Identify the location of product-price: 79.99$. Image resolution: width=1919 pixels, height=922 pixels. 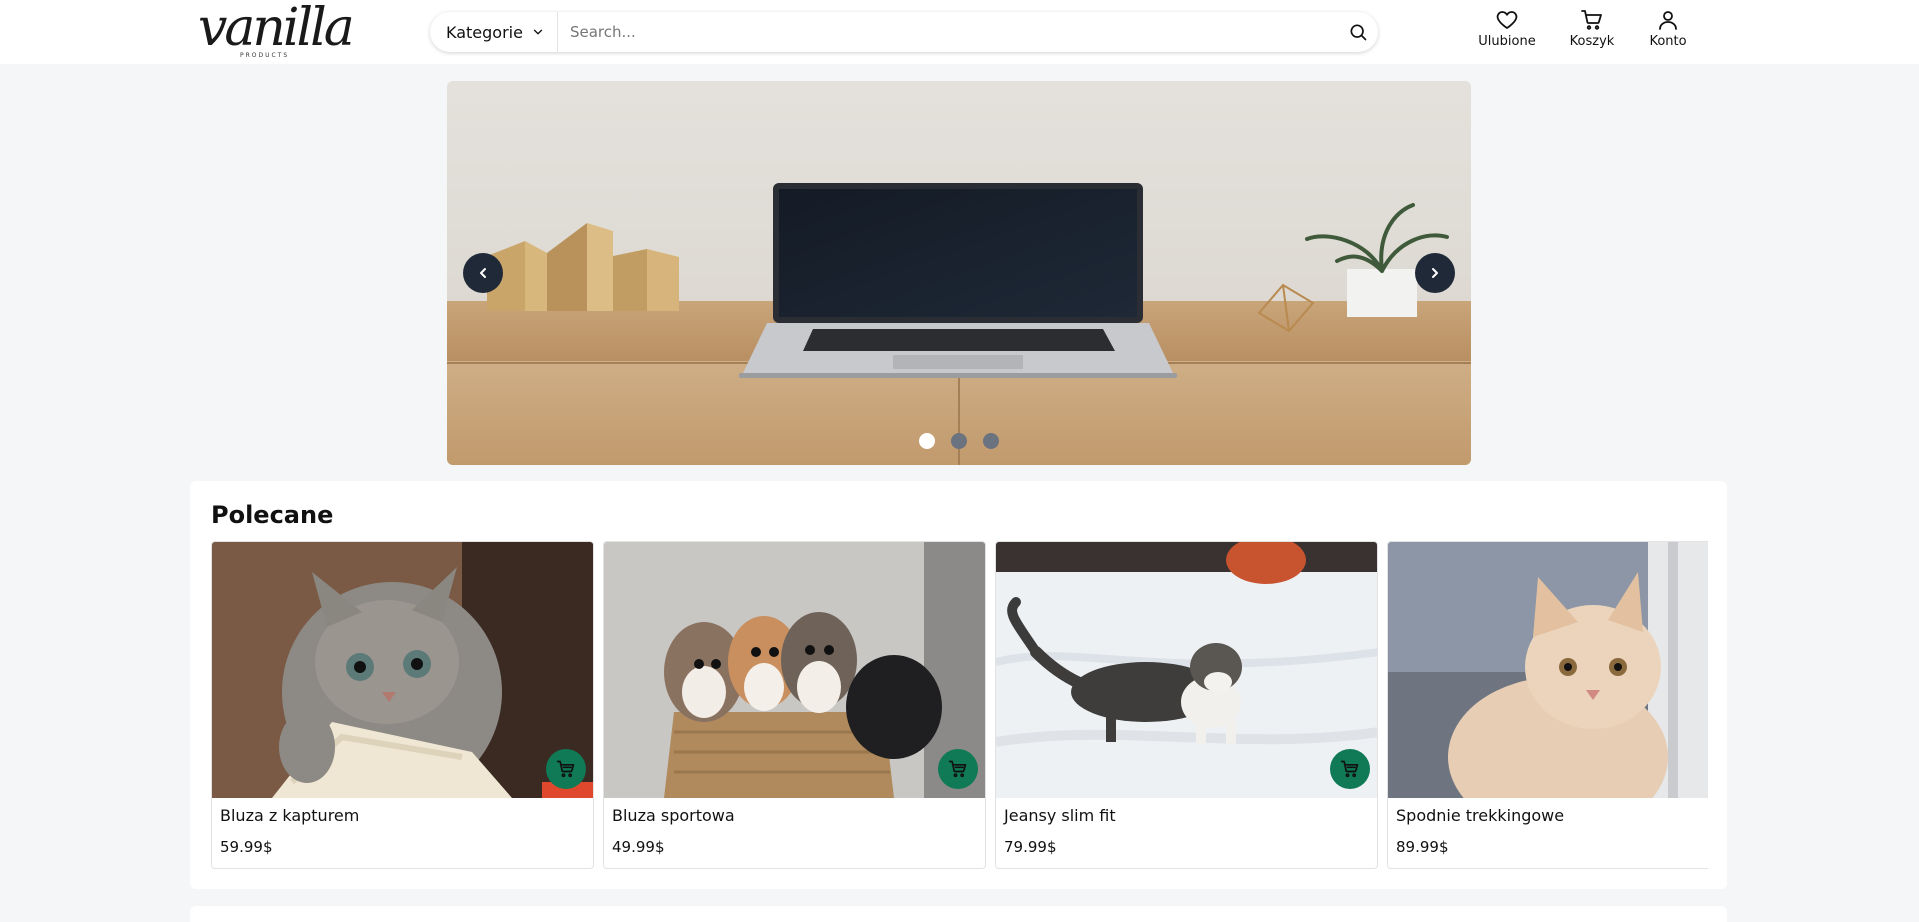
(1030, 847).